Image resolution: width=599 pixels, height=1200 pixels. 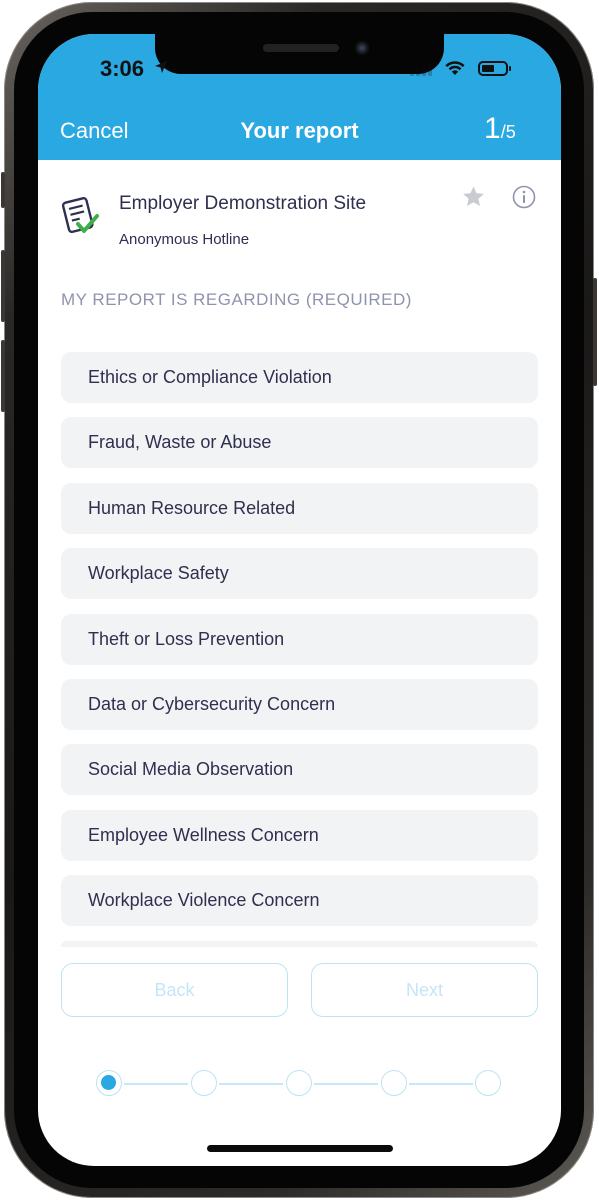 I want to click on status-time: 3:06, so click(x=122, y=68).